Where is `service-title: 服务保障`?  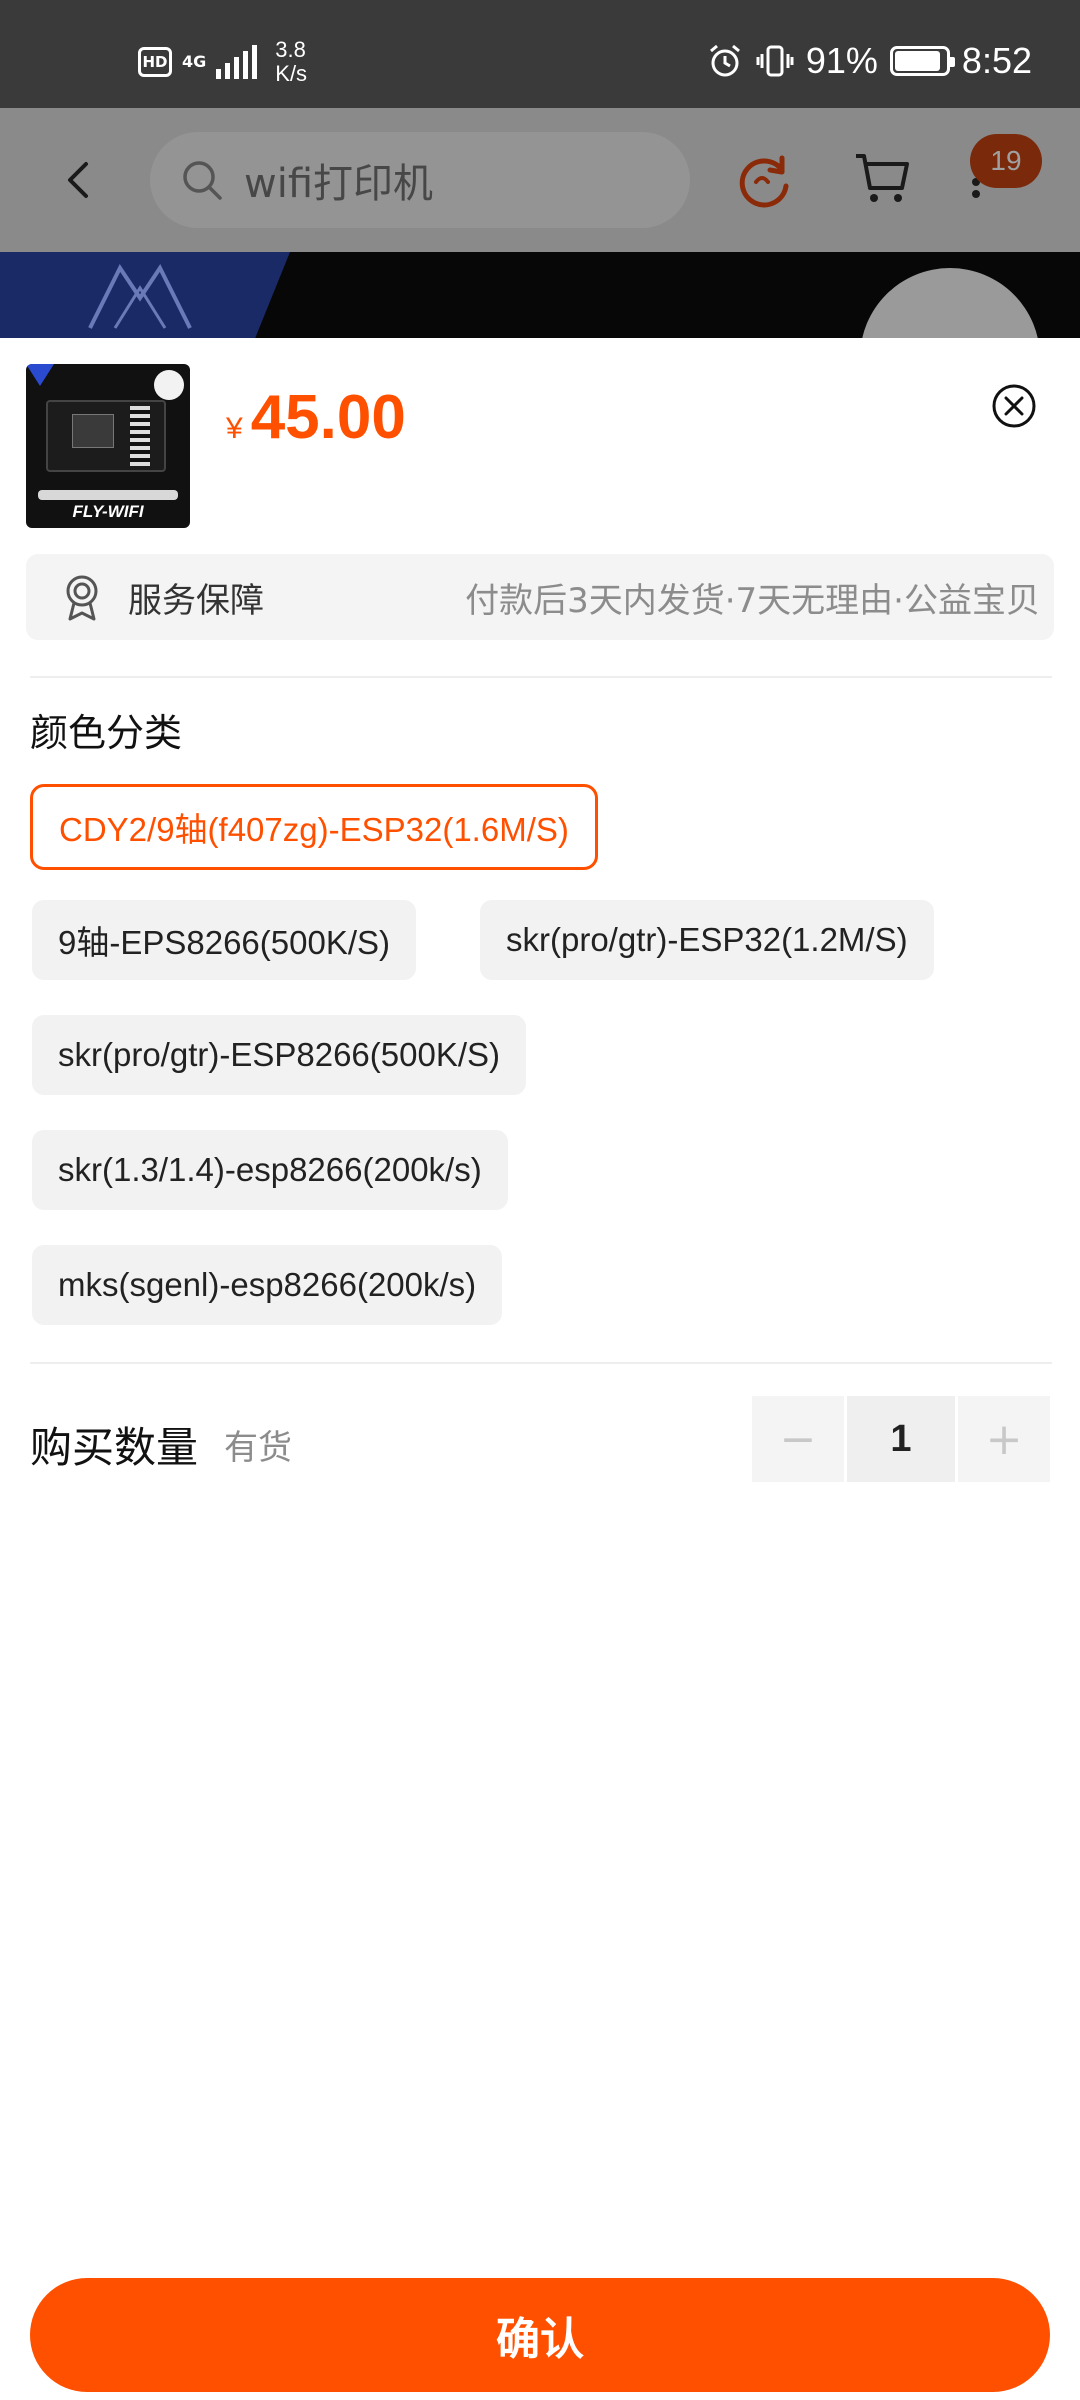
service-title: 服务保障 is located at coordinates (196, 600).